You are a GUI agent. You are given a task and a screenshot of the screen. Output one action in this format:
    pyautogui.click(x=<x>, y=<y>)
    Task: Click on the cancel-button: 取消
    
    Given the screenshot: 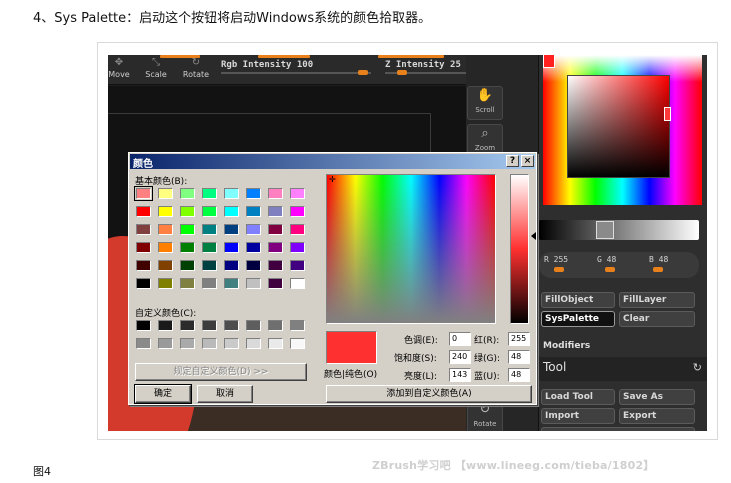 What is the action you would take?
    pyautogui.click(x=225, y=394)
    